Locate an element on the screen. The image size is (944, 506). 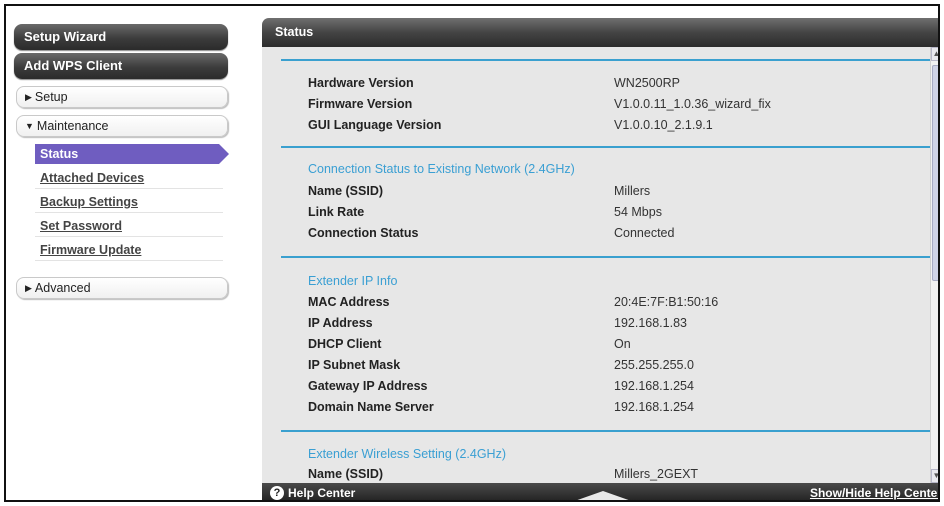
setup-menu-toggle: ▶ Setup is located at coordinates (122, 97).